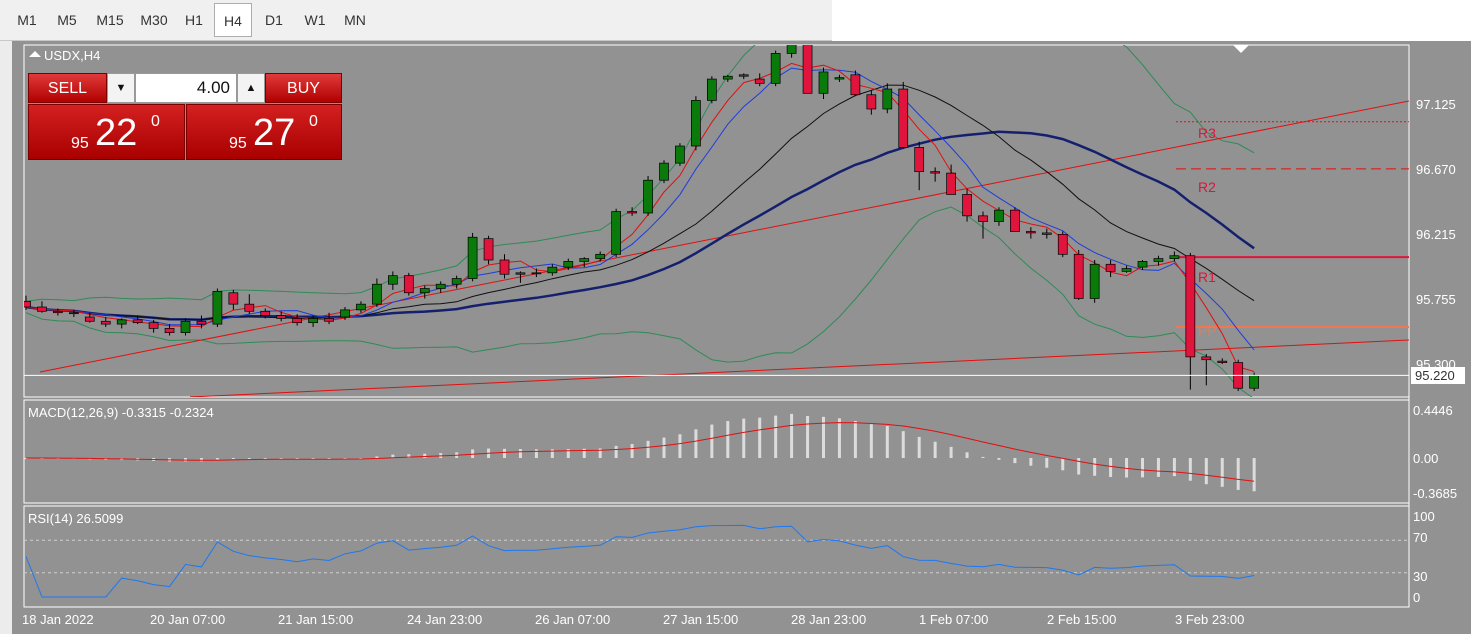  I want to click on rsi-label: RSI(14) 26.5099, so click(75, 518).